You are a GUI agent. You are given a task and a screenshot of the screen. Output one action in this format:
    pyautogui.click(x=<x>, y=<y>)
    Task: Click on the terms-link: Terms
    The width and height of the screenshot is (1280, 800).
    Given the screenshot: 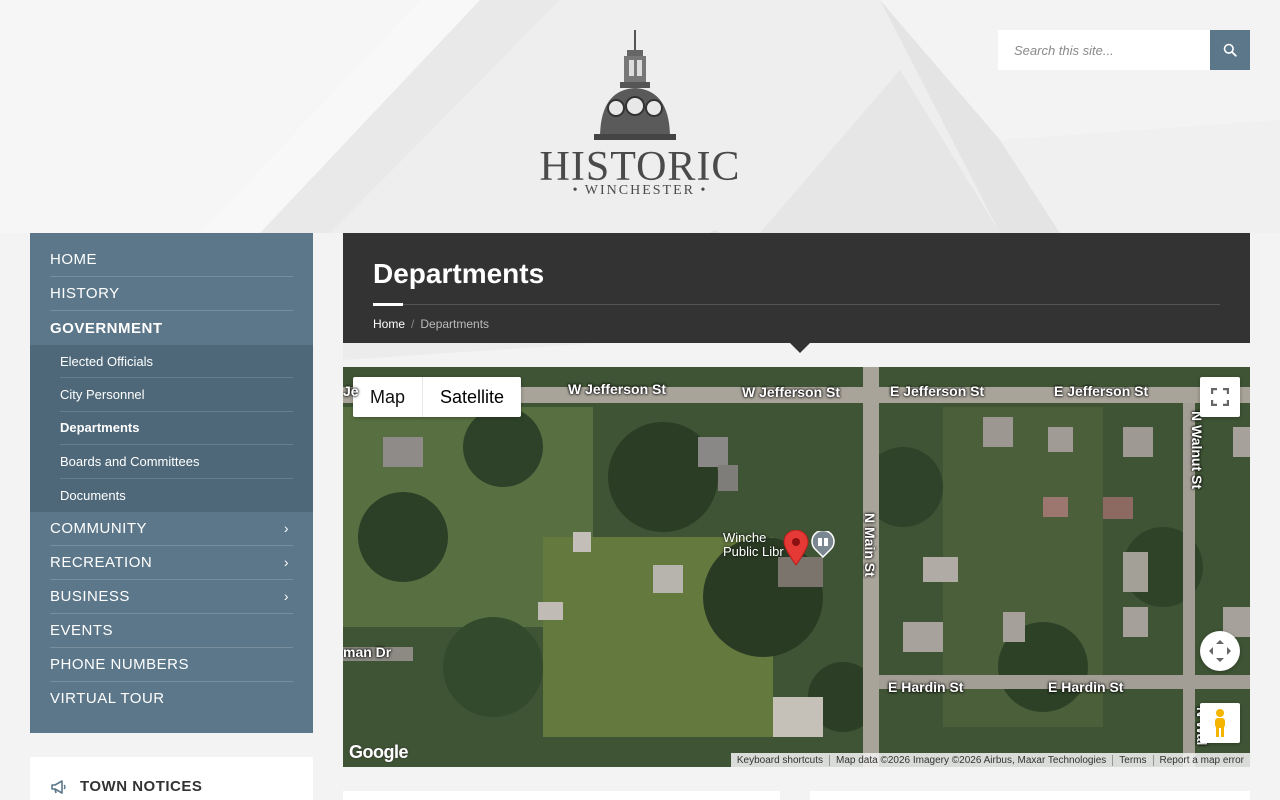 What is the action you would take?
    pyautogui.click(x=1132, y=760)
    